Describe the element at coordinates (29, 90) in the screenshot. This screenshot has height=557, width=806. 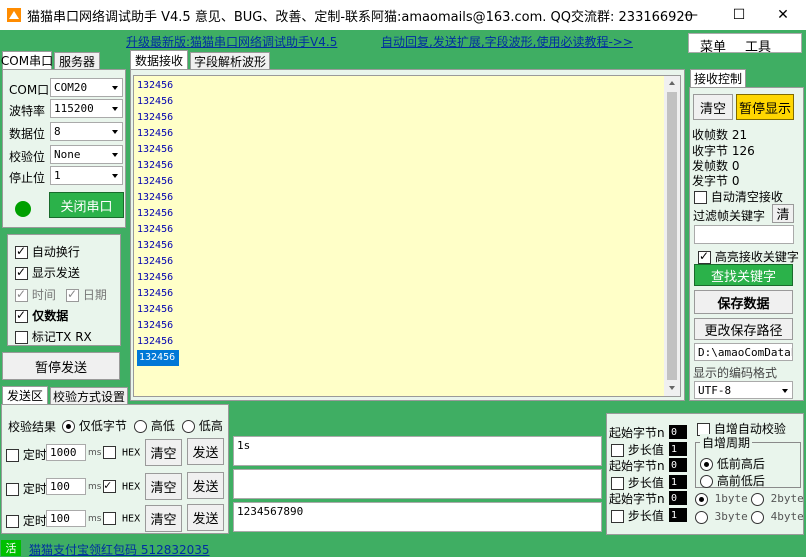
I see `port-label: COM口` at that location.